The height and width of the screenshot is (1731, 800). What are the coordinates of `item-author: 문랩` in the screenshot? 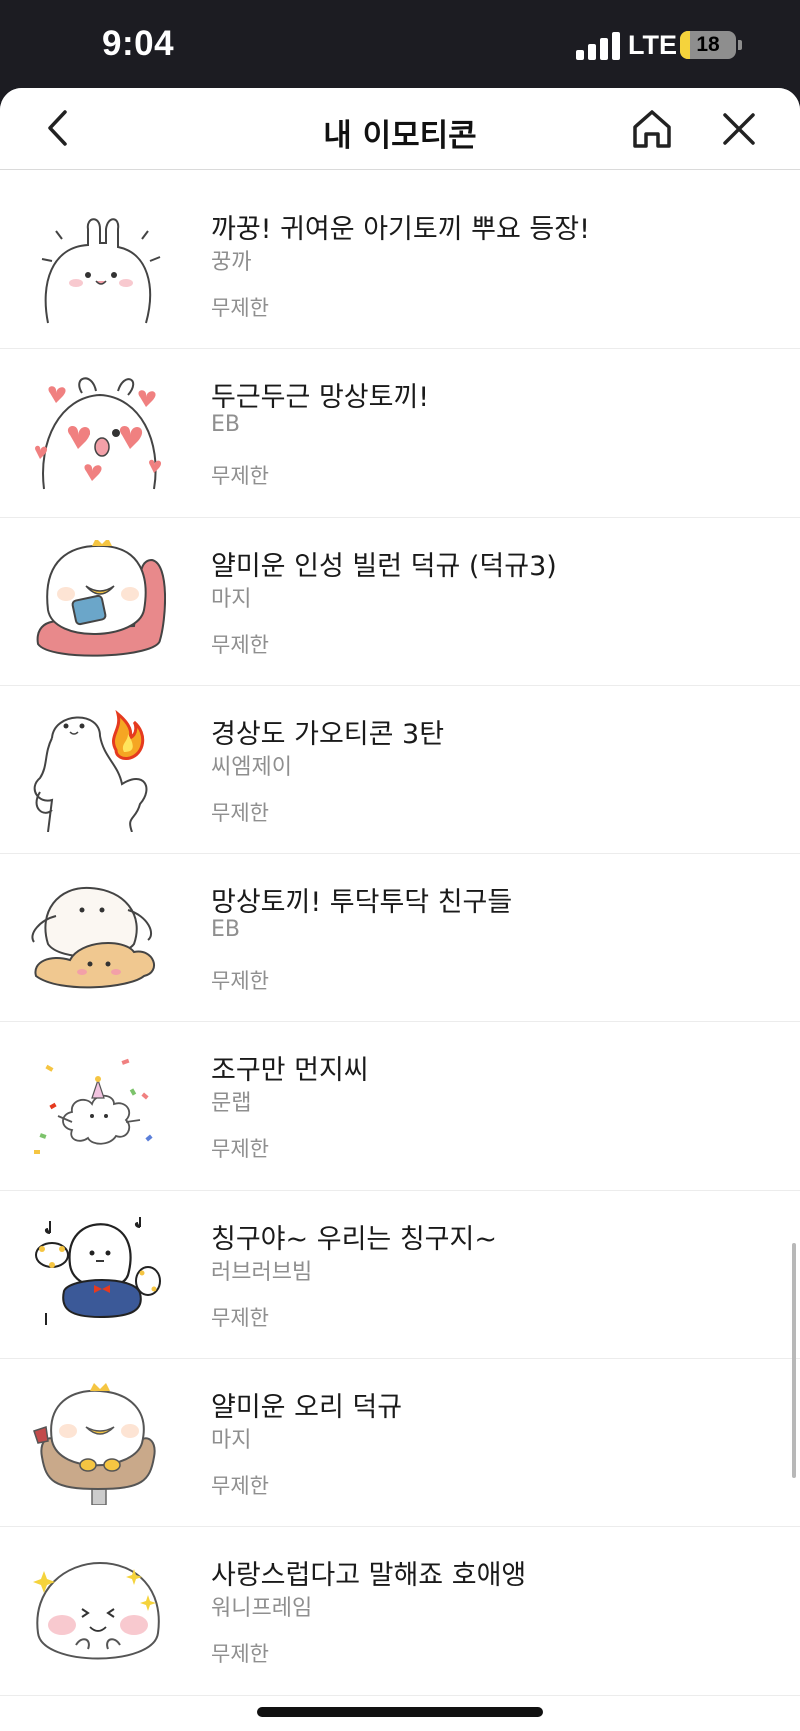 It's located at (231, 1104).